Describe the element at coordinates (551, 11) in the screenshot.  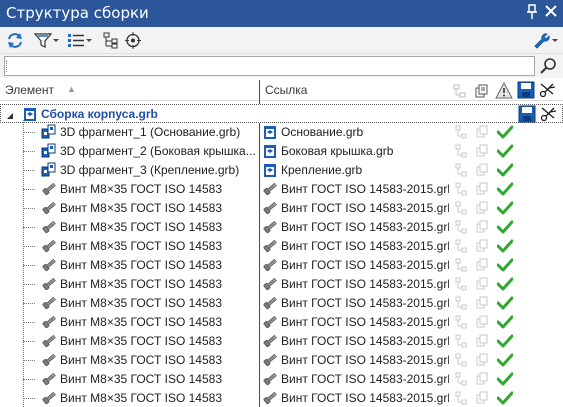
I see `close-icon` at that location.